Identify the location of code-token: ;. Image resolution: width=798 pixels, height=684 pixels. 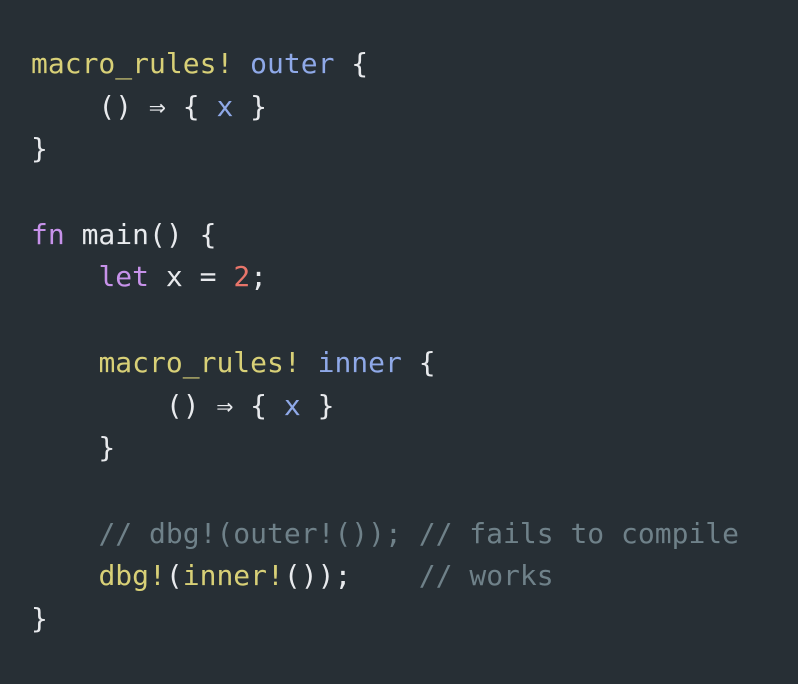
(259, 277).